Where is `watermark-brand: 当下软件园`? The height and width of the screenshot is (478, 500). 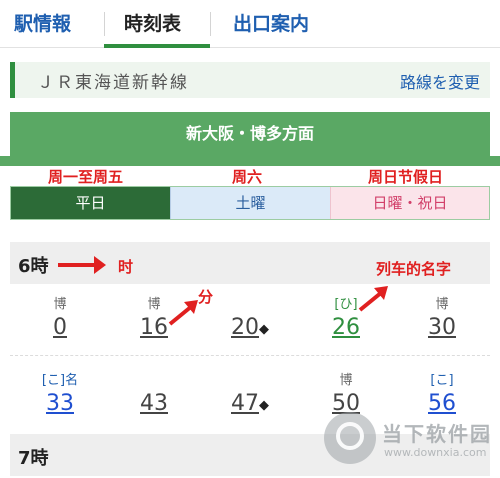
watermark-brand: 当下软件园 is located at coordinates (437, 434).